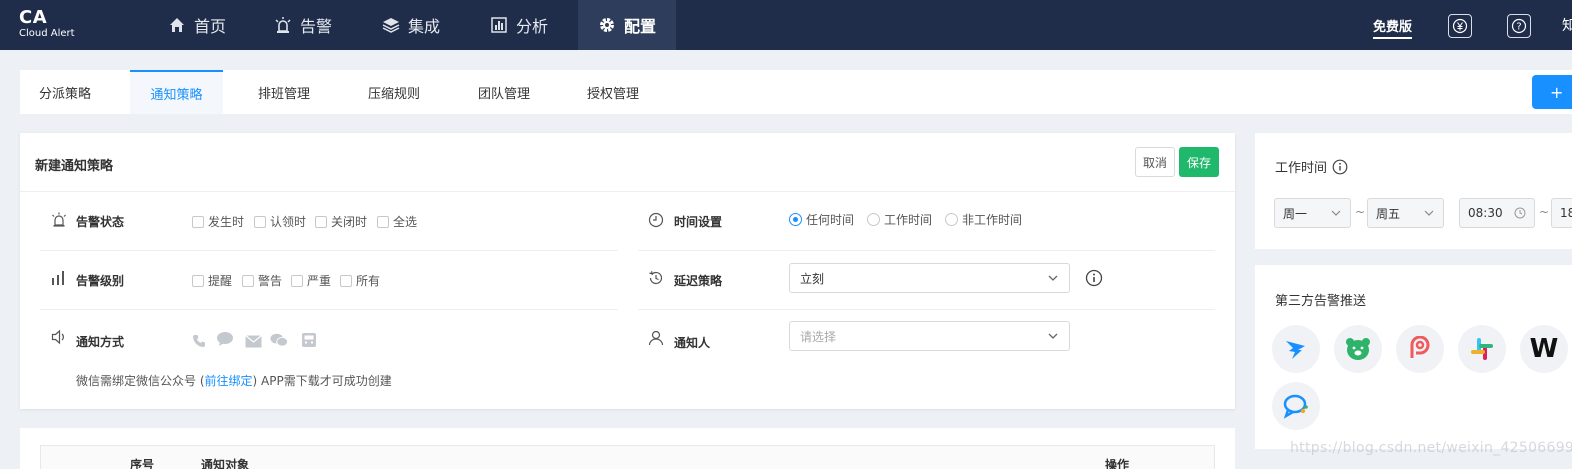 This screenshot has width=1572, height=469. I want to click on top-navbar: CA Cloud Alert 首页 告警 集成 分析 配置 免费版 ? 知, so click(786, 25).